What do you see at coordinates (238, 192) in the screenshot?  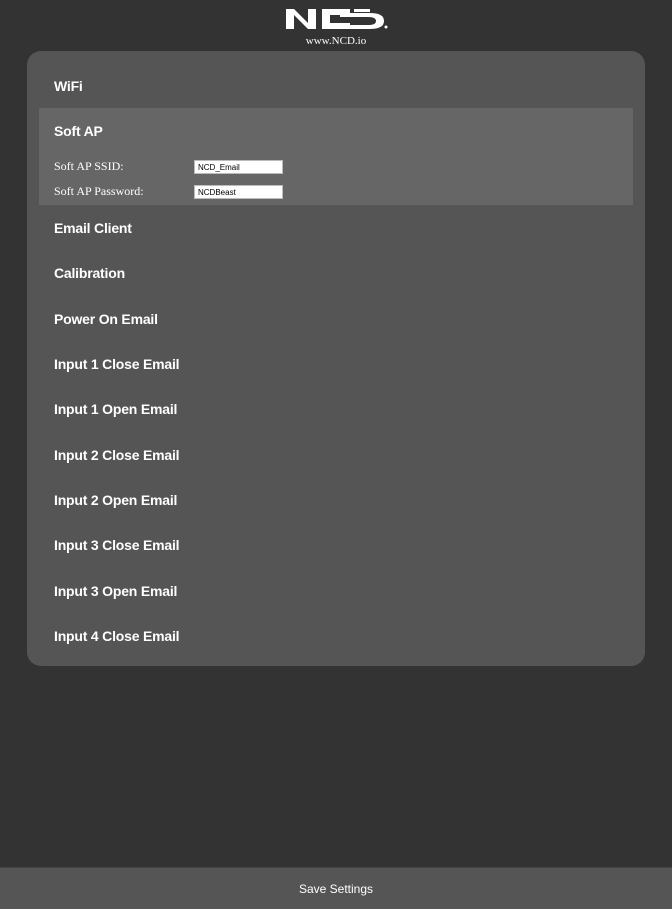 I see `soft-ap-password-input` at bounding box center [238, 192].